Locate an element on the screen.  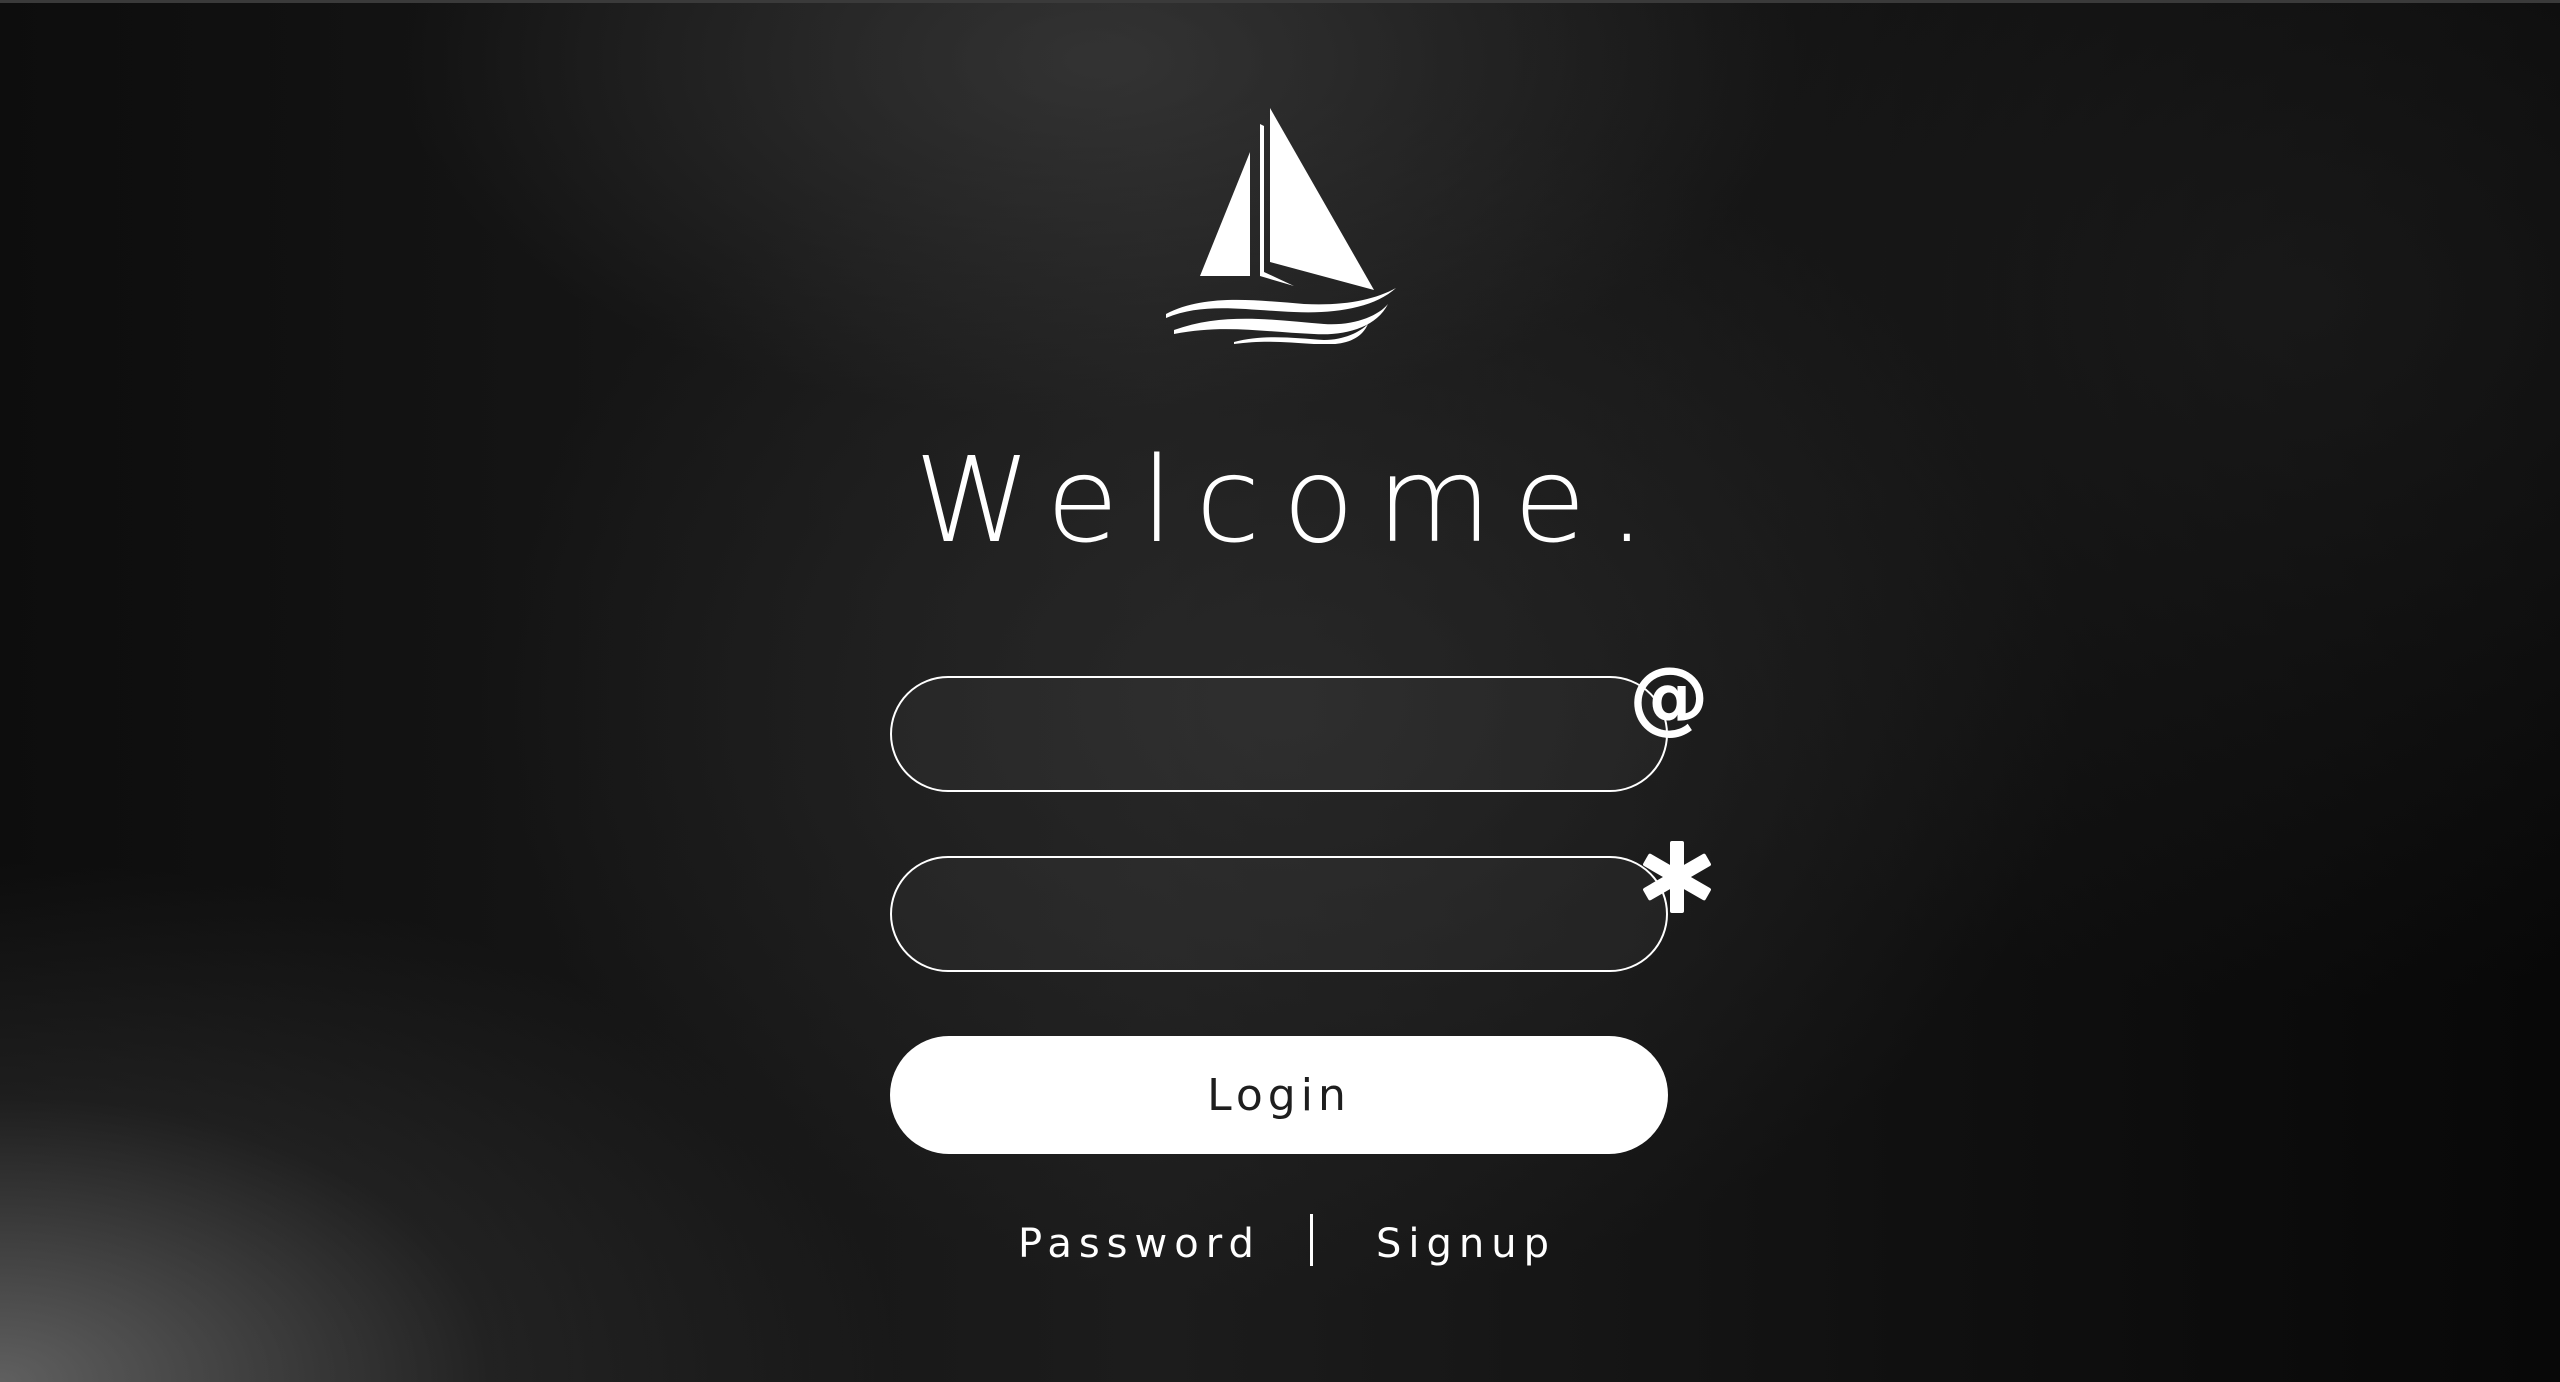
password-input is located at coordinates (1274, 915).